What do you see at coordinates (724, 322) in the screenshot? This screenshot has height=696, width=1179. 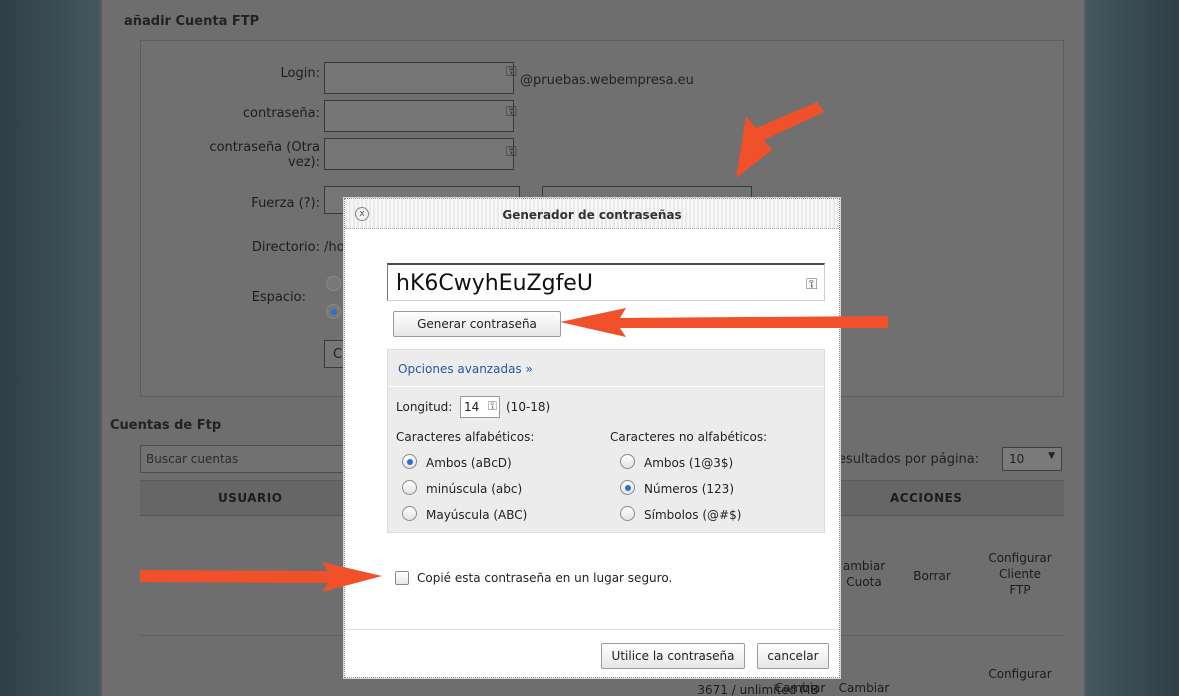 I see `arrow-generate` at bounding box center [724, 322].